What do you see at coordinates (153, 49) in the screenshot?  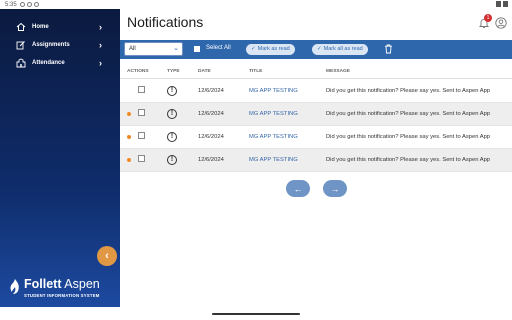 I see `filter-select: All ⌄` at bounding box center [153, 49].